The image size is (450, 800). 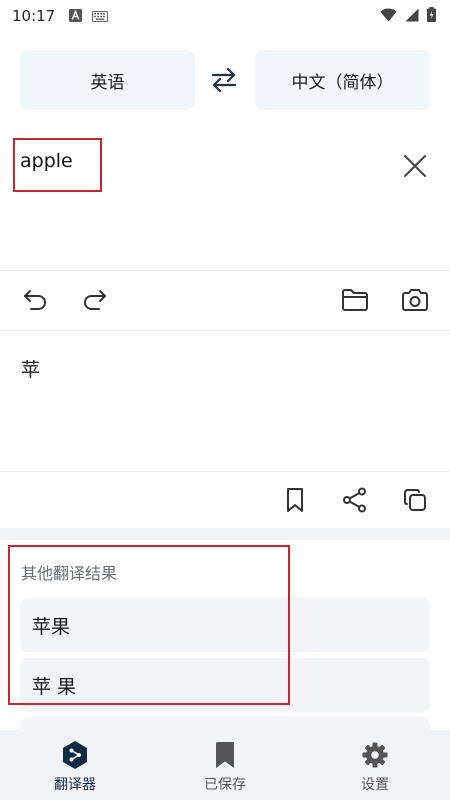 I want to click on nav-translator: 翻译器, so click(x=75, y=765).